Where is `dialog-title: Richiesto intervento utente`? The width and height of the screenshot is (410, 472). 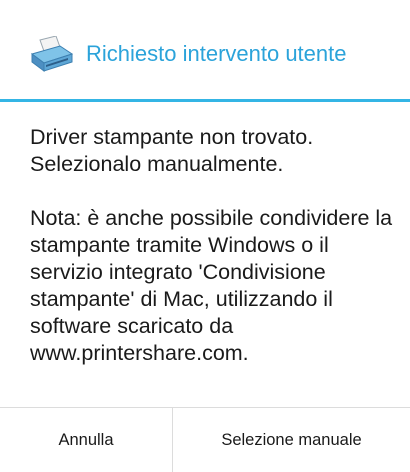 dialog-title: Richiesto intervento utente is located at coordinates (216, 53).